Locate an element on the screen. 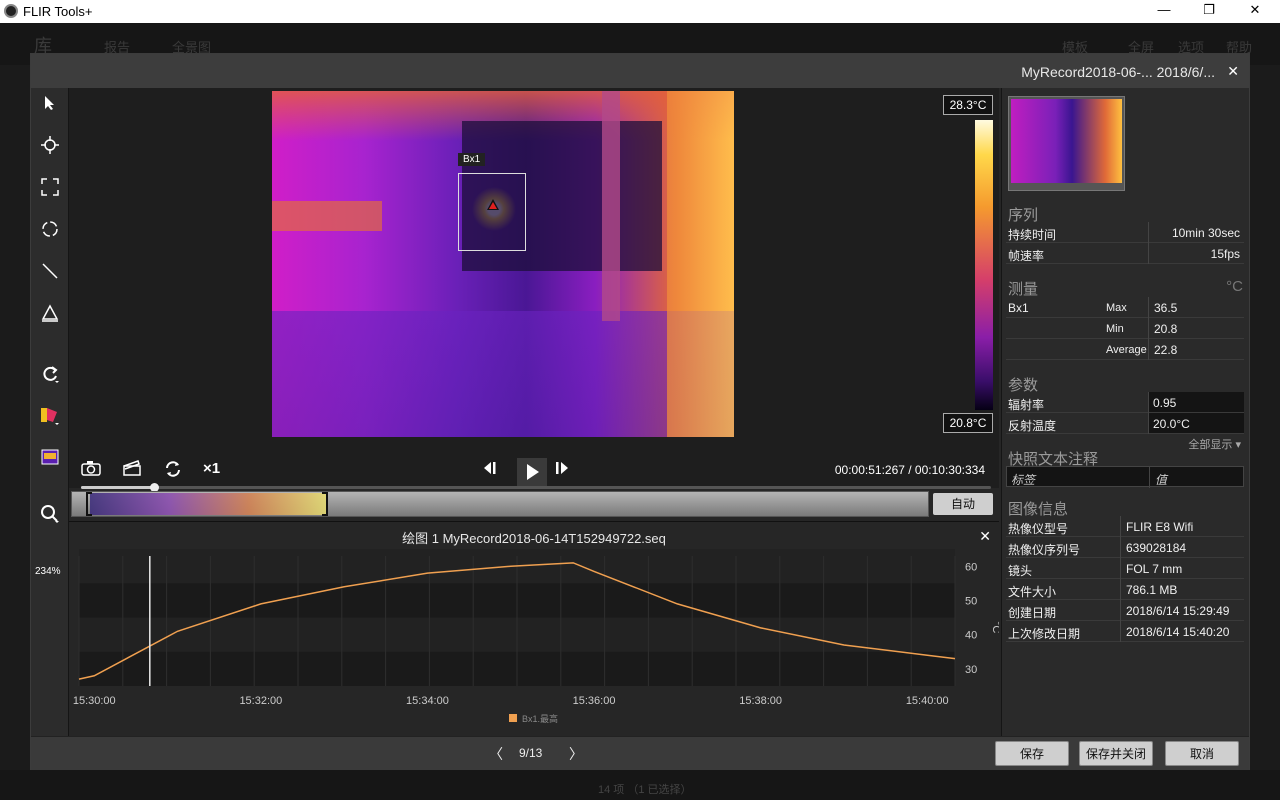 The width and height of the screenshot is (1280, 800). row-key: 热像仪序列号 is located at coordinates (1044, 550).